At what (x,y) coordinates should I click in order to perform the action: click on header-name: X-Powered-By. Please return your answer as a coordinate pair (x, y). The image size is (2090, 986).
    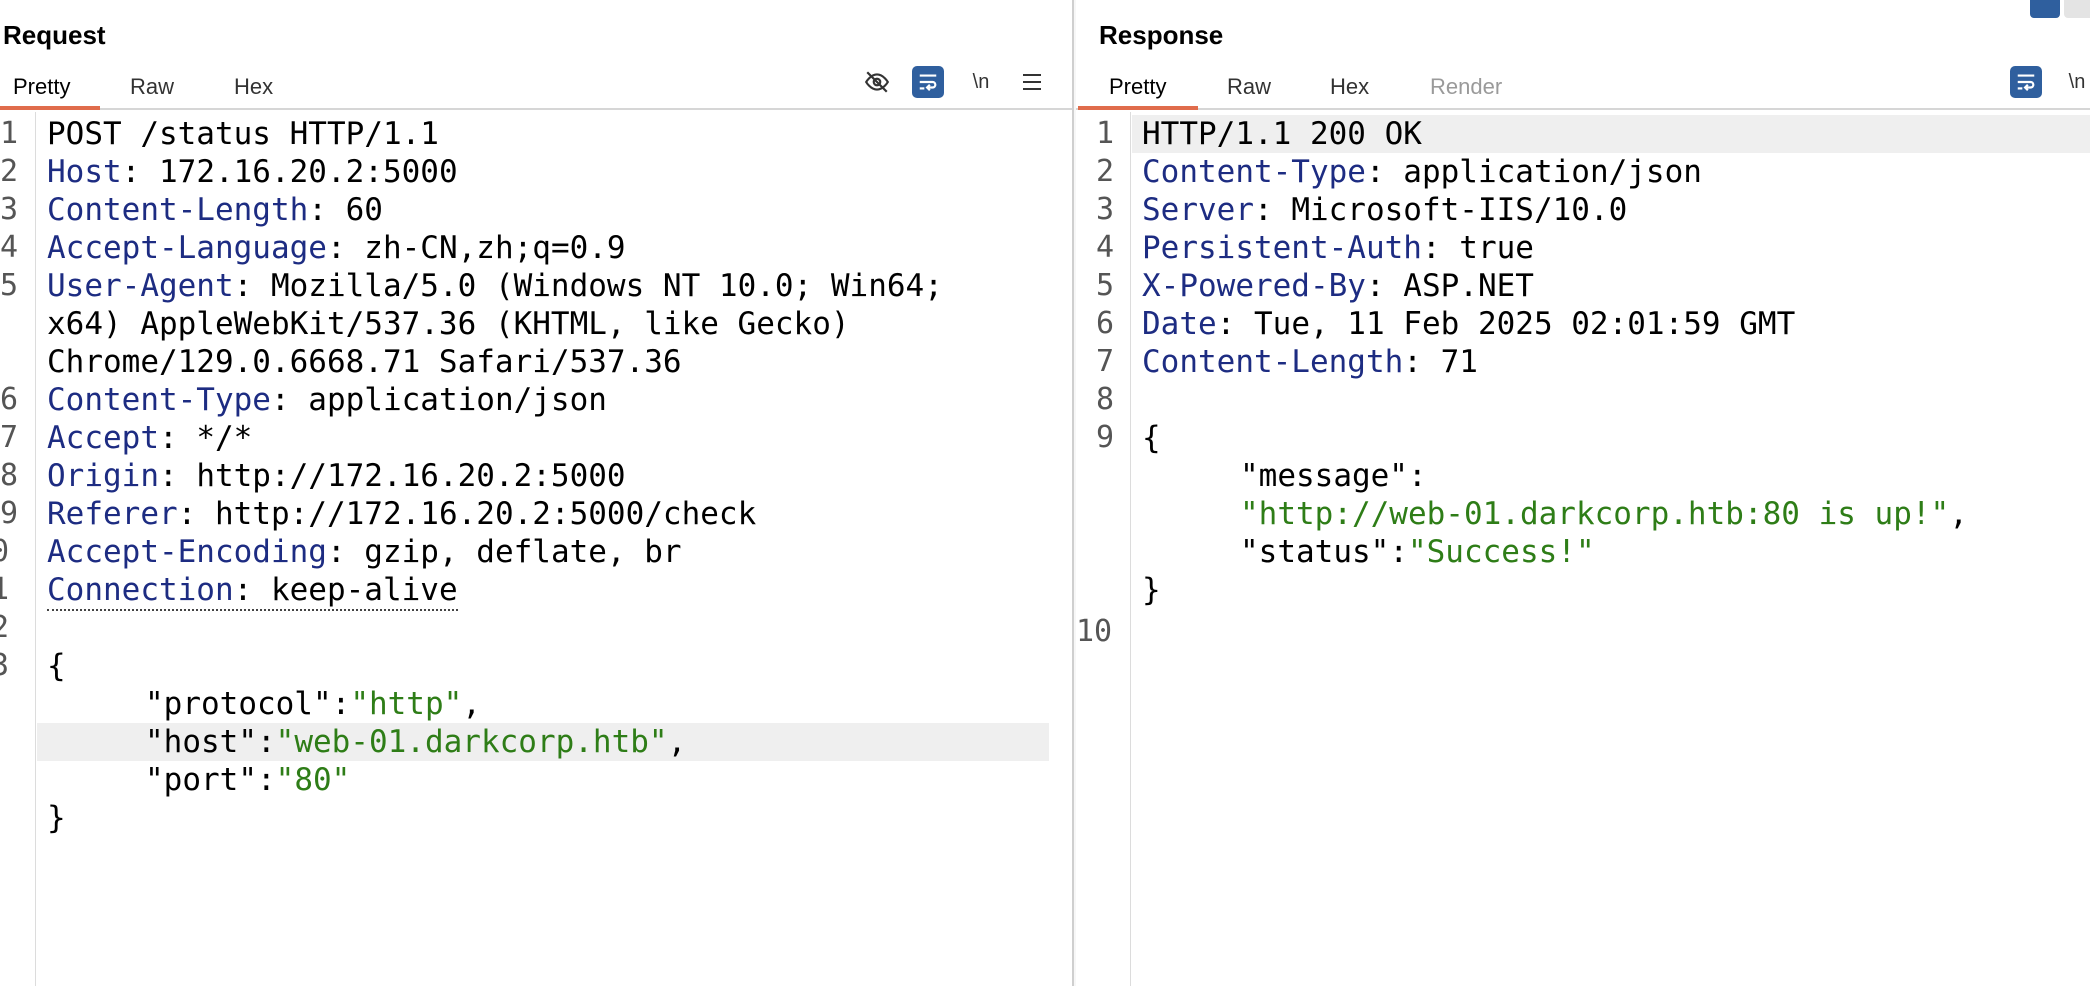
    Looking at the image, I should click on (1254, 286).